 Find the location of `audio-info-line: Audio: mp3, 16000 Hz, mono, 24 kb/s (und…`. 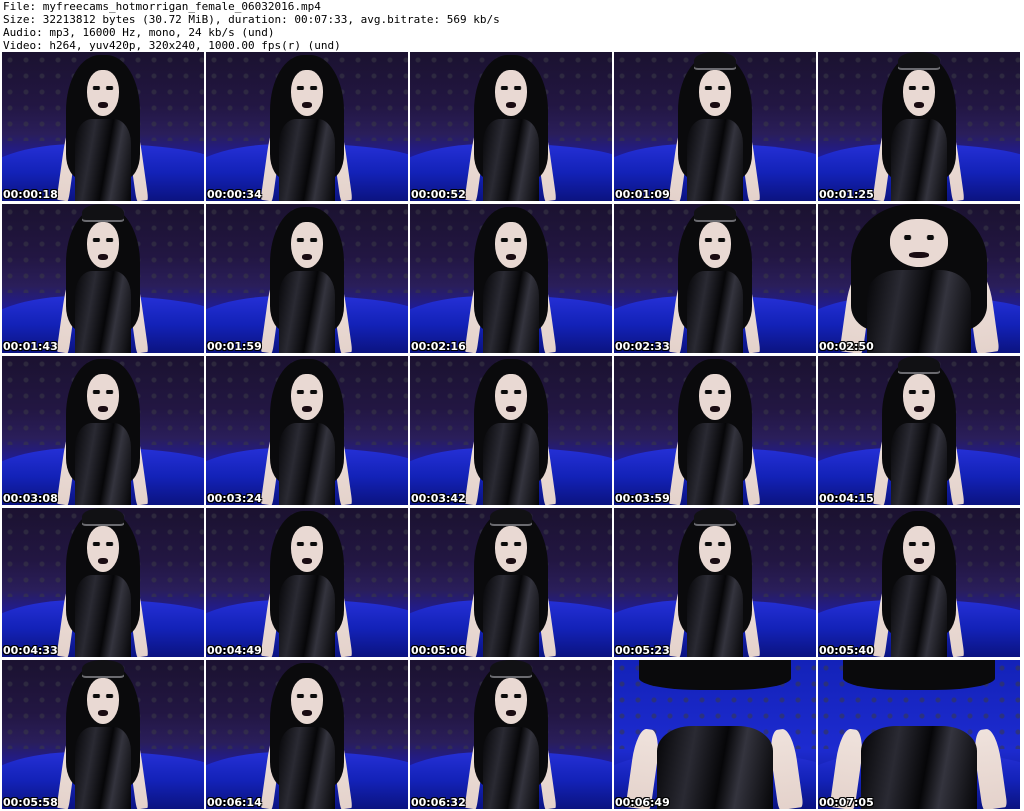

audio-info-line: Audio: mp3, 16000 Hz, mono, 24 kb/s (und… is located at coordinates (139, 32).